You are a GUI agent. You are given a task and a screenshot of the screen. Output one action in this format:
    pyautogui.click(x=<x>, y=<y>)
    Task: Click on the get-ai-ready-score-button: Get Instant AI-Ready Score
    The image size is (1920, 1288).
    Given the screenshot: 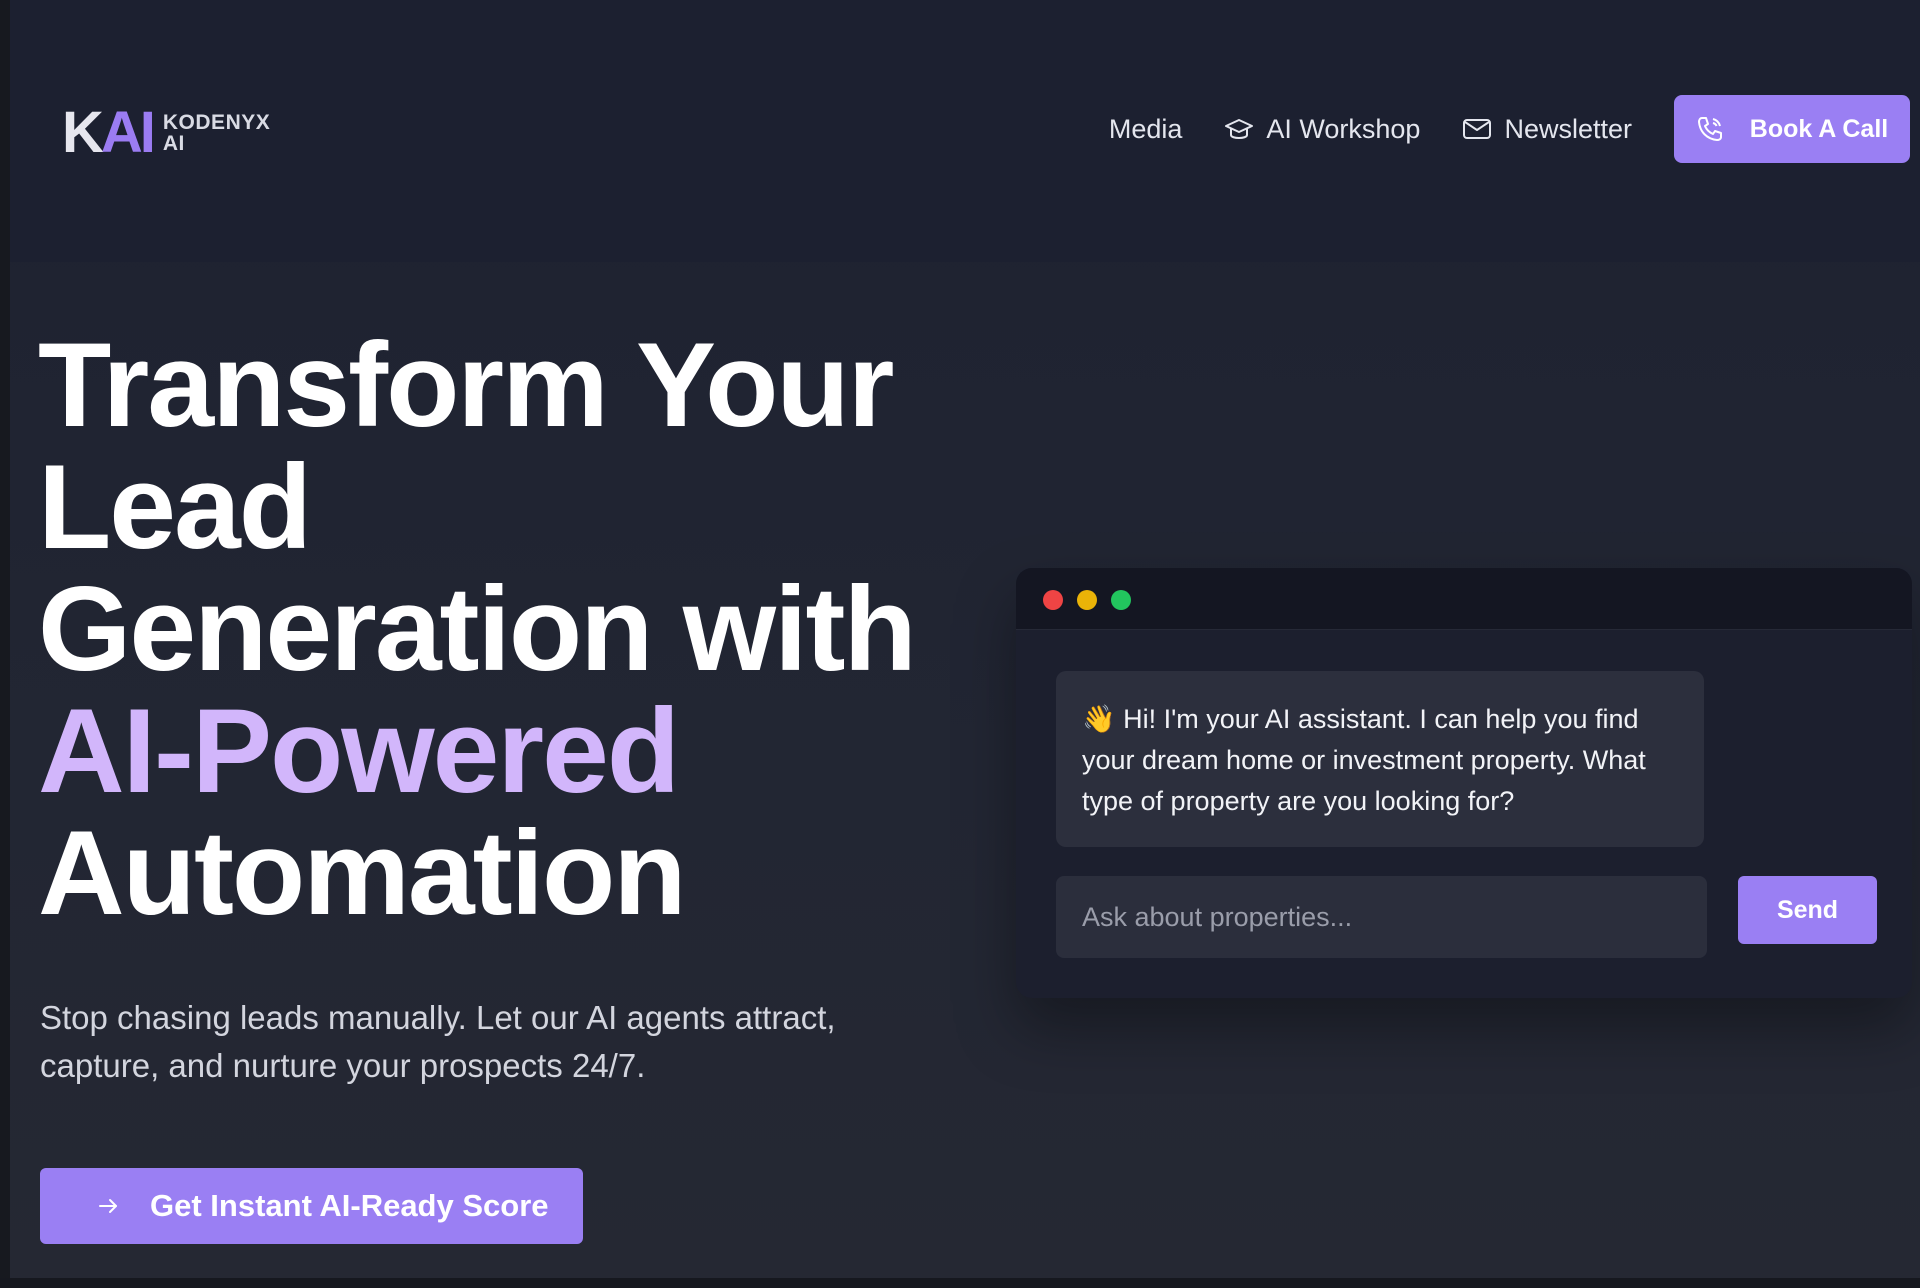 What is the action you would take?
    pyautogui.click(x=311, y=1206)
    